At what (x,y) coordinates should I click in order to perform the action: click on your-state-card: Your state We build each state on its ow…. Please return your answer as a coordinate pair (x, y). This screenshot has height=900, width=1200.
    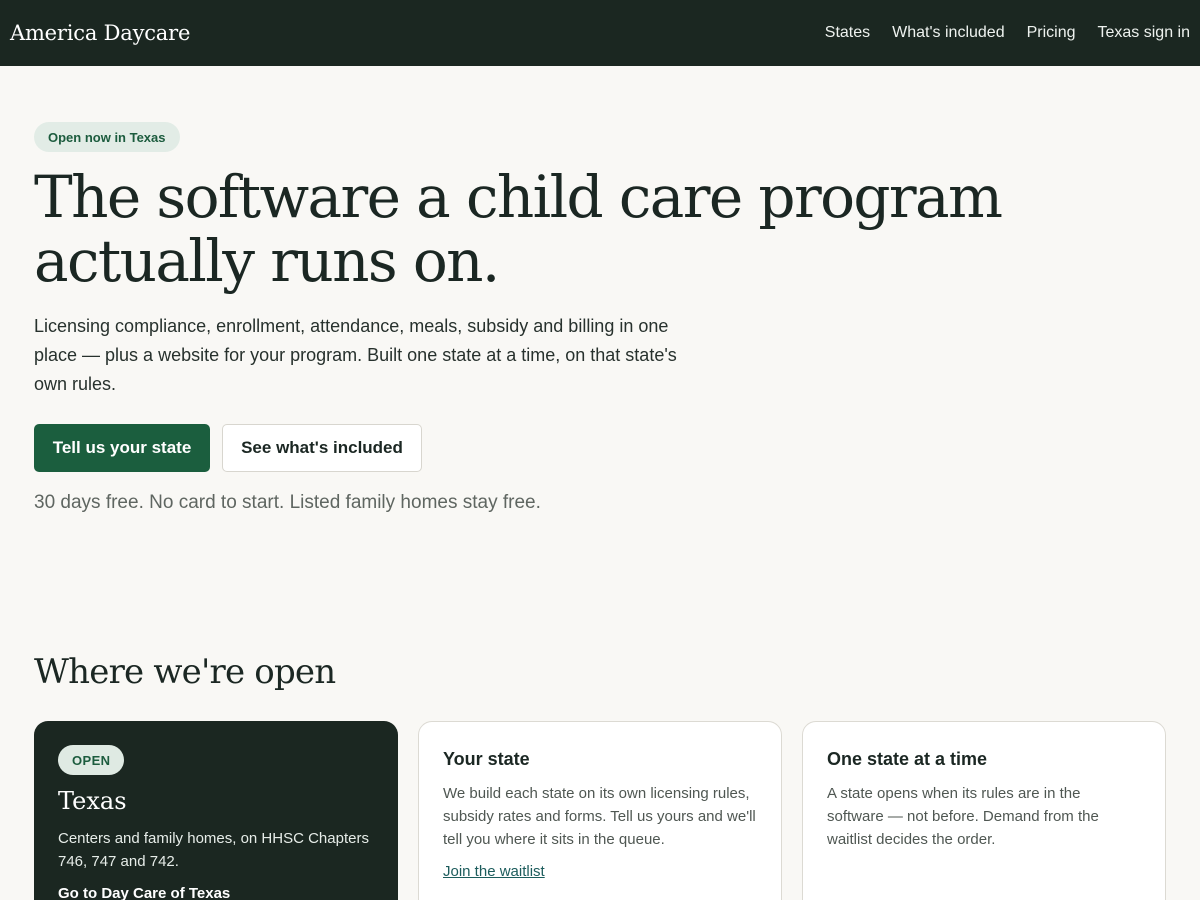
    Looking at the image, I should click on (600, 810).